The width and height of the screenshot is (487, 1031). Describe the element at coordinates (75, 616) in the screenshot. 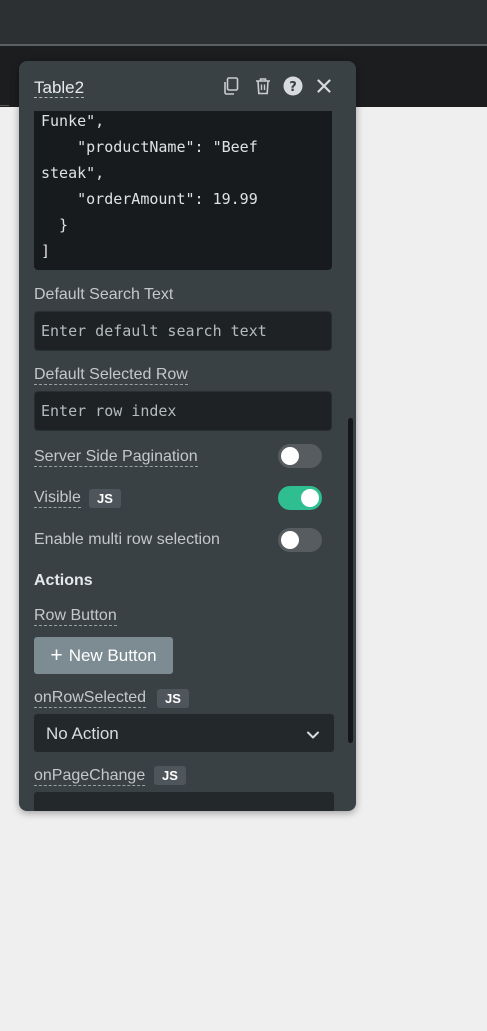

I see `row-button-label: Row Button` at that location.